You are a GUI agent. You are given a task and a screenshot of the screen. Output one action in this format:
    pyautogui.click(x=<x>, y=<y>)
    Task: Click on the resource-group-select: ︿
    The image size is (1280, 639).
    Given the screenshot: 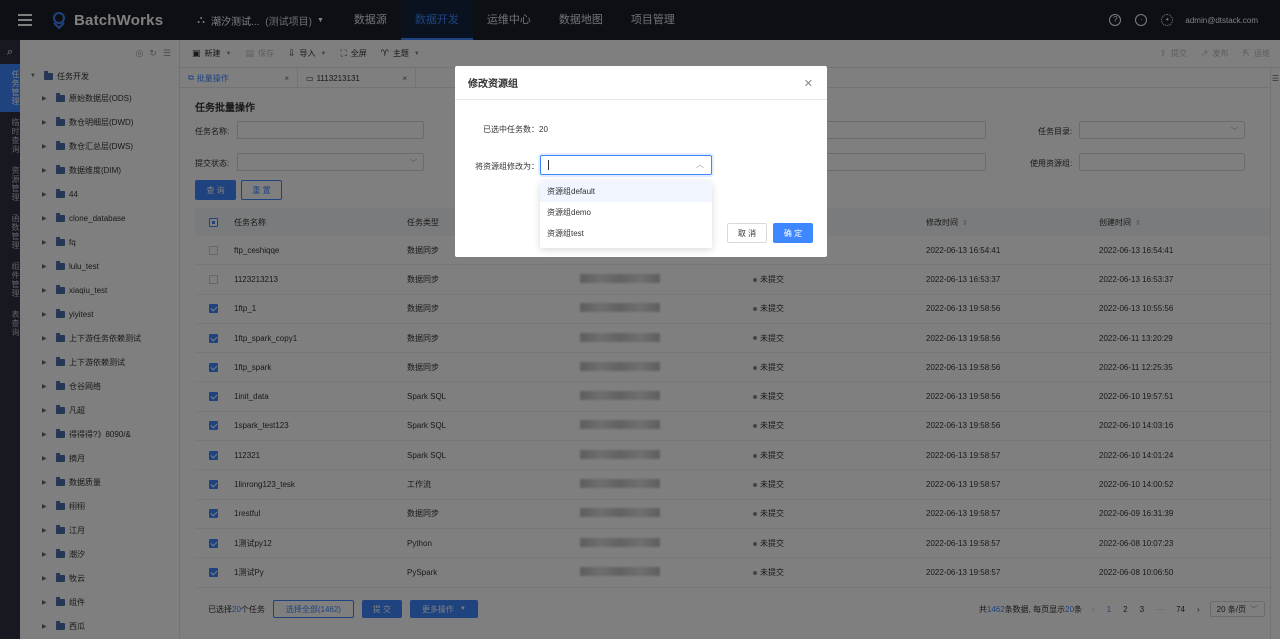 What is the action you would take?
    pyautogui.click(x=626, y=165)
    